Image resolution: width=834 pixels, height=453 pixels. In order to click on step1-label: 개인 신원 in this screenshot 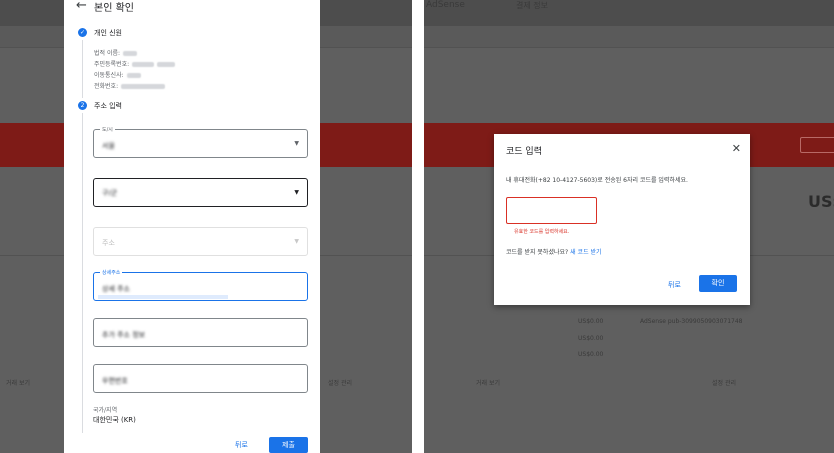, I will do `click(108, 33)`.